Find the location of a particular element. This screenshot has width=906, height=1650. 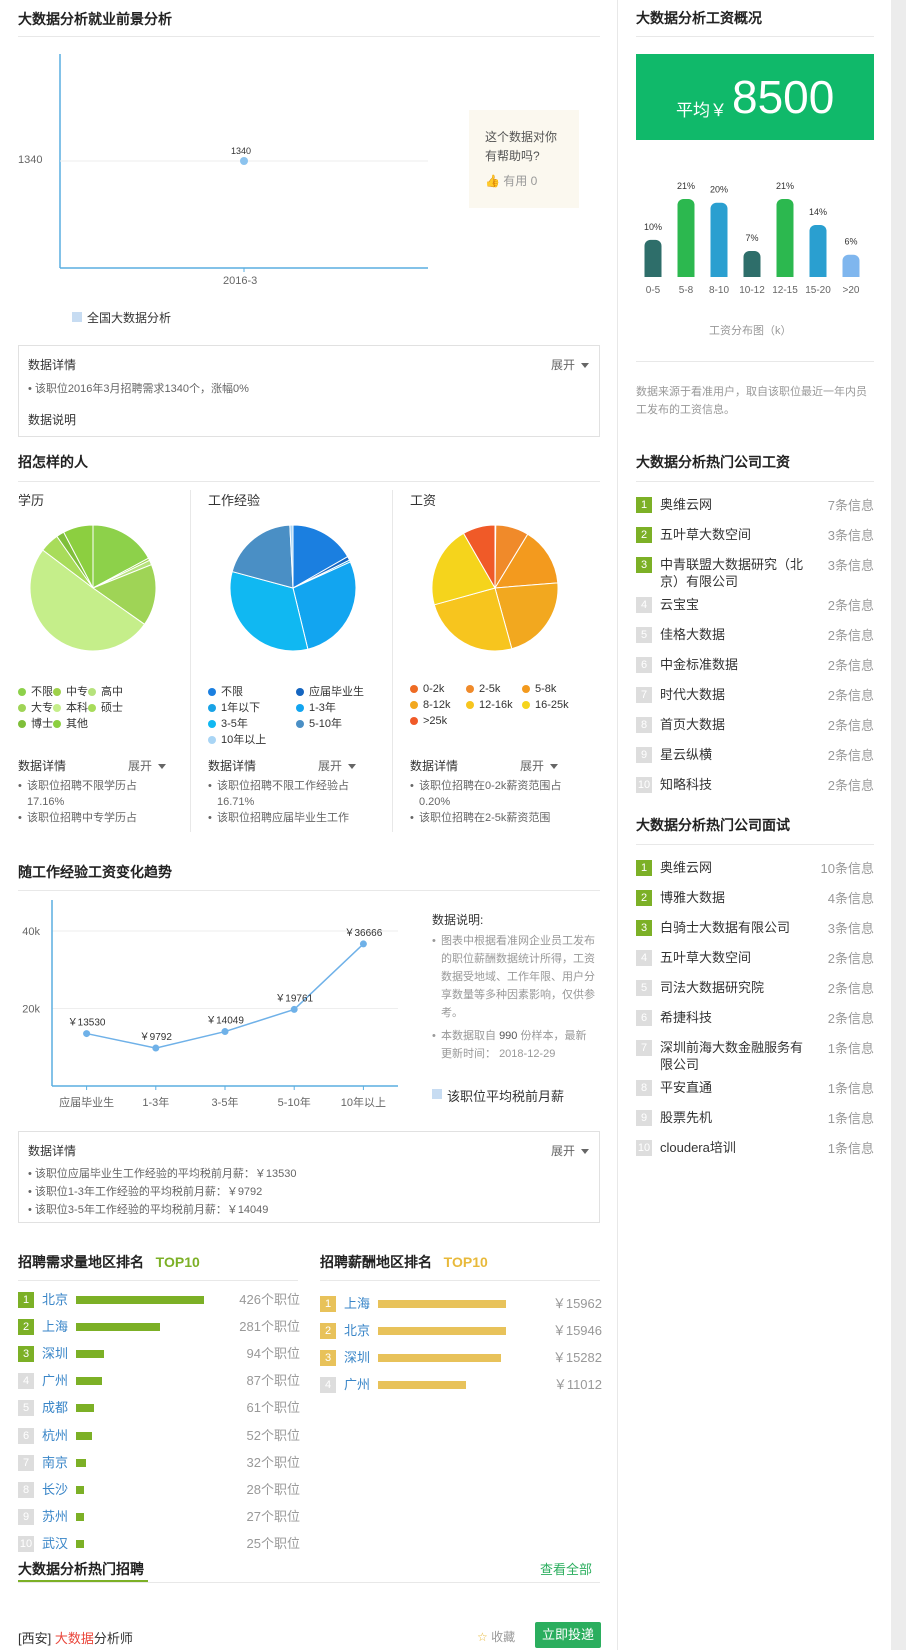

pie-legend-item: 不限 is located at coordinates (225, 691).